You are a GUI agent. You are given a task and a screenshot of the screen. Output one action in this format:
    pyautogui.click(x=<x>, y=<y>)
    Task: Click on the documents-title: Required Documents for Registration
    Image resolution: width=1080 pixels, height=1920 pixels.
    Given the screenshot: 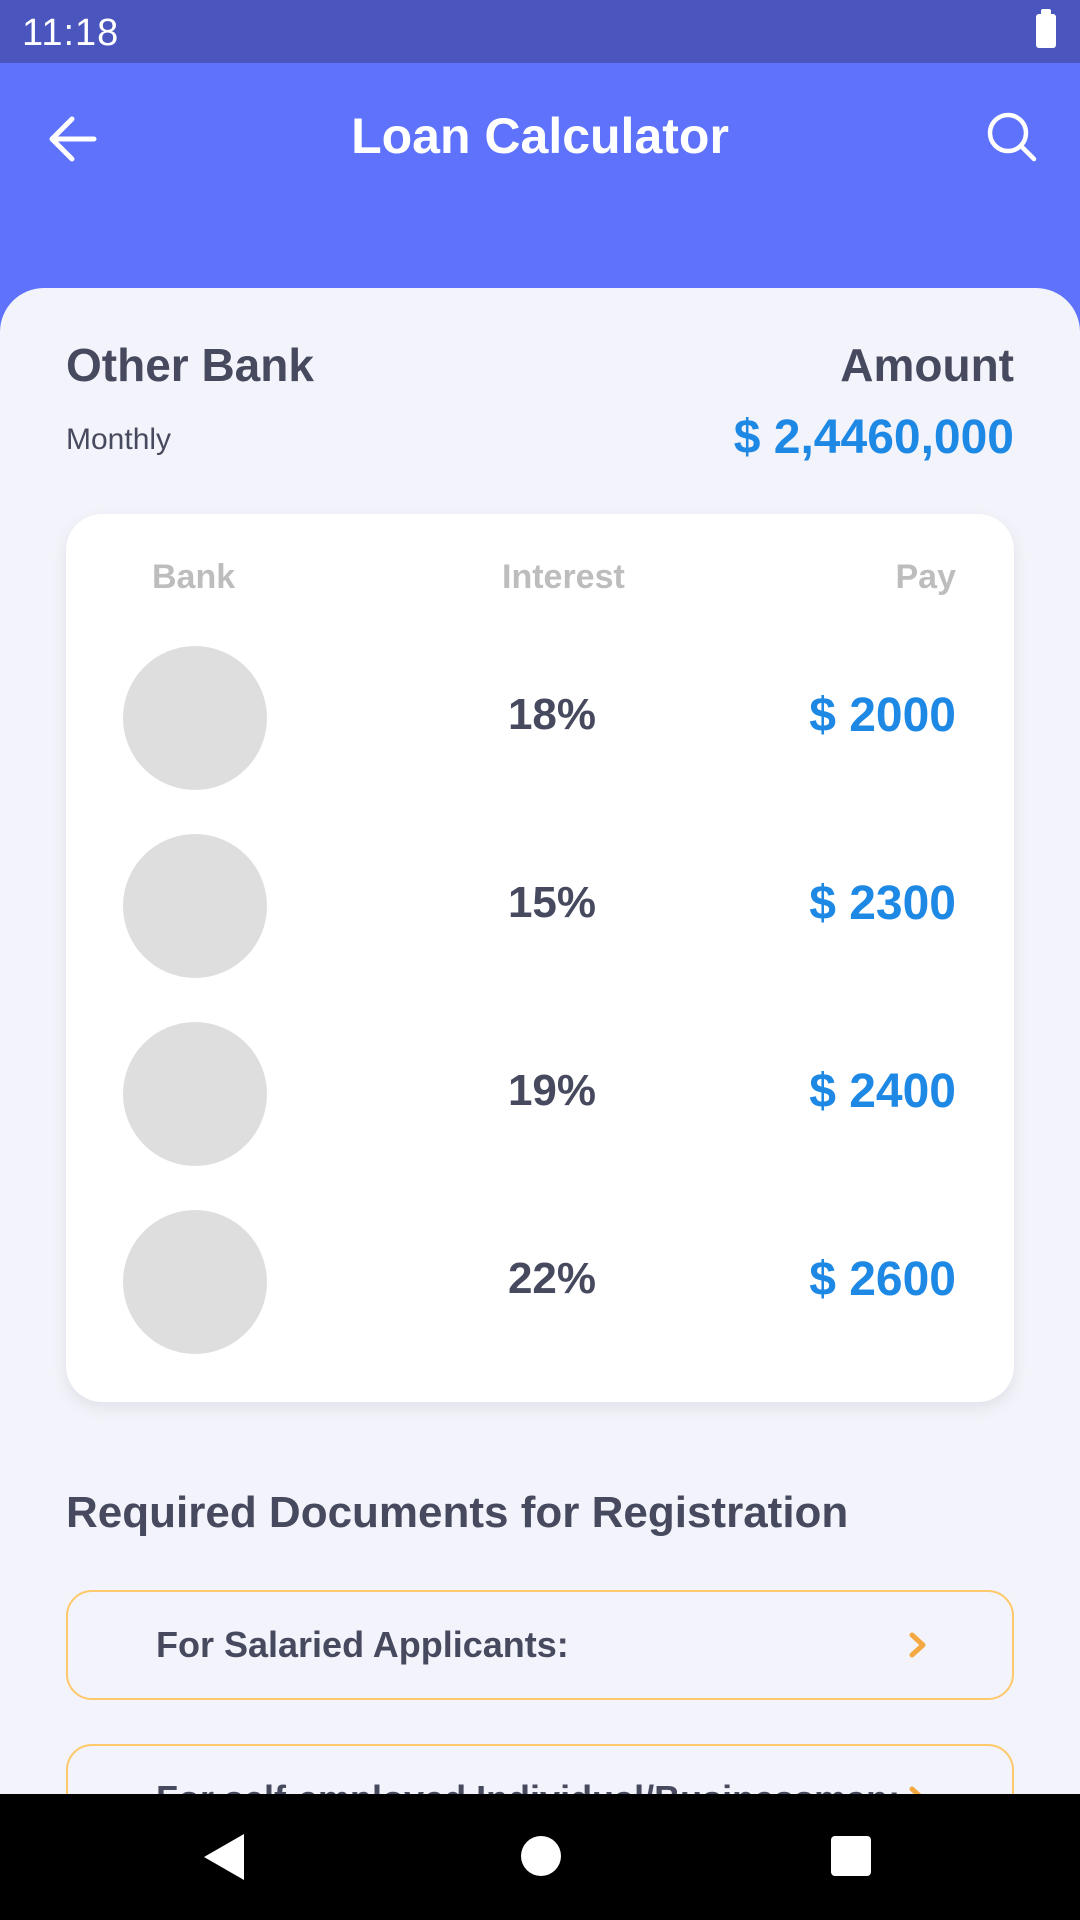 What is the action you would take?
    pyautogui.click(x=457, y=1512)
    